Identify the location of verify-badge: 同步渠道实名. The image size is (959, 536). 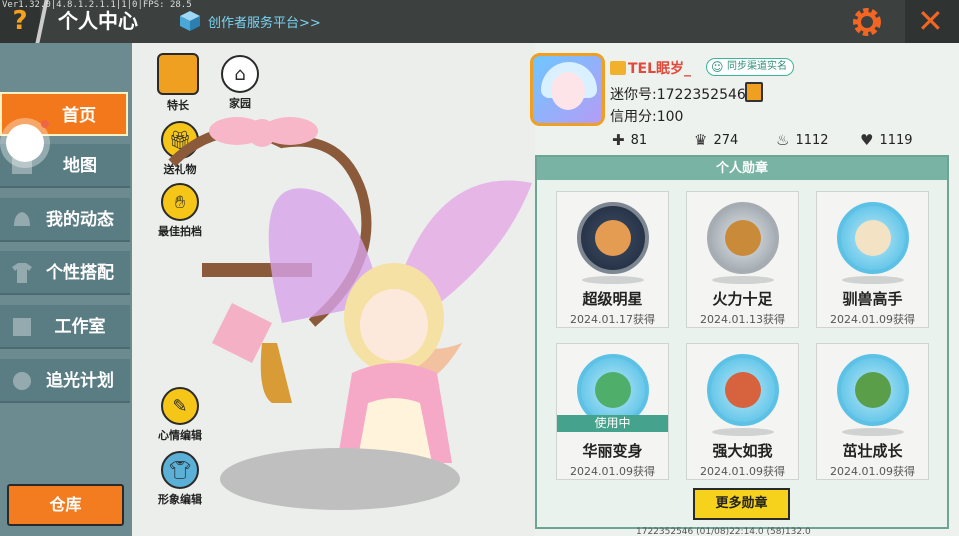
(750, 67).